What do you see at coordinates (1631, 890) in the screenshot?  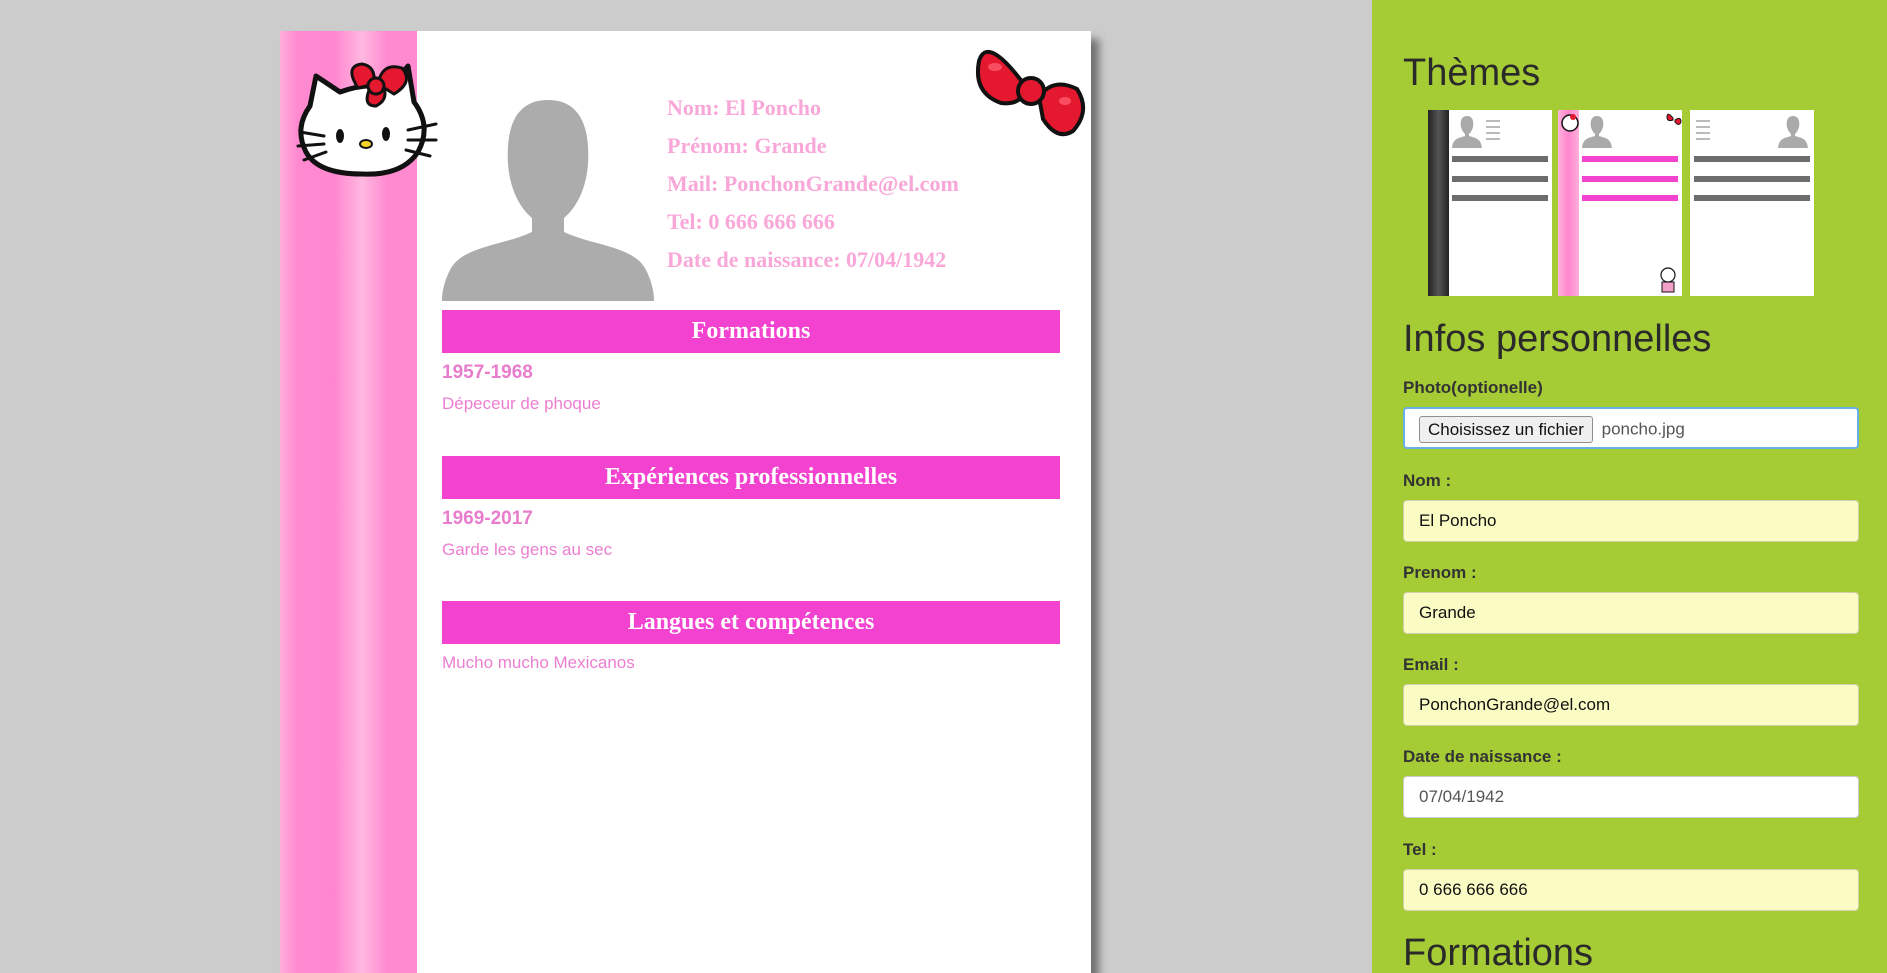 I see `tel-input: 0 666 666 666` at bounding box center [1631, 890].